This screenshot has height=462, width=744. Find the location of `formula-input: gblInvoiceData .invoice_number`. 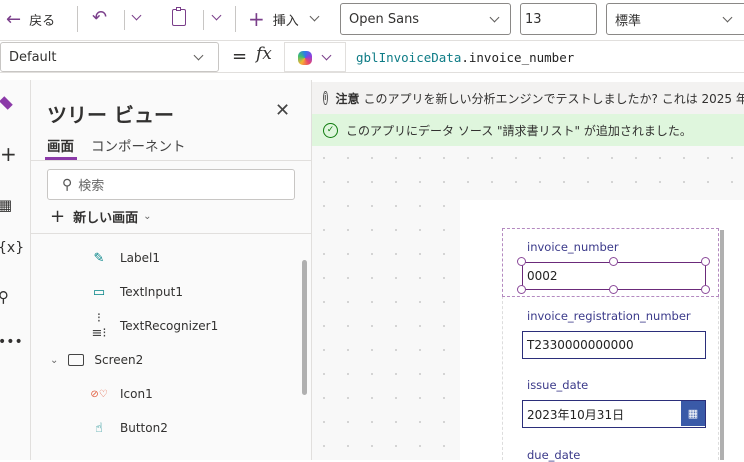

formula-input: gblInvoiceData .invoice_number is located at coordinates (545, 57).